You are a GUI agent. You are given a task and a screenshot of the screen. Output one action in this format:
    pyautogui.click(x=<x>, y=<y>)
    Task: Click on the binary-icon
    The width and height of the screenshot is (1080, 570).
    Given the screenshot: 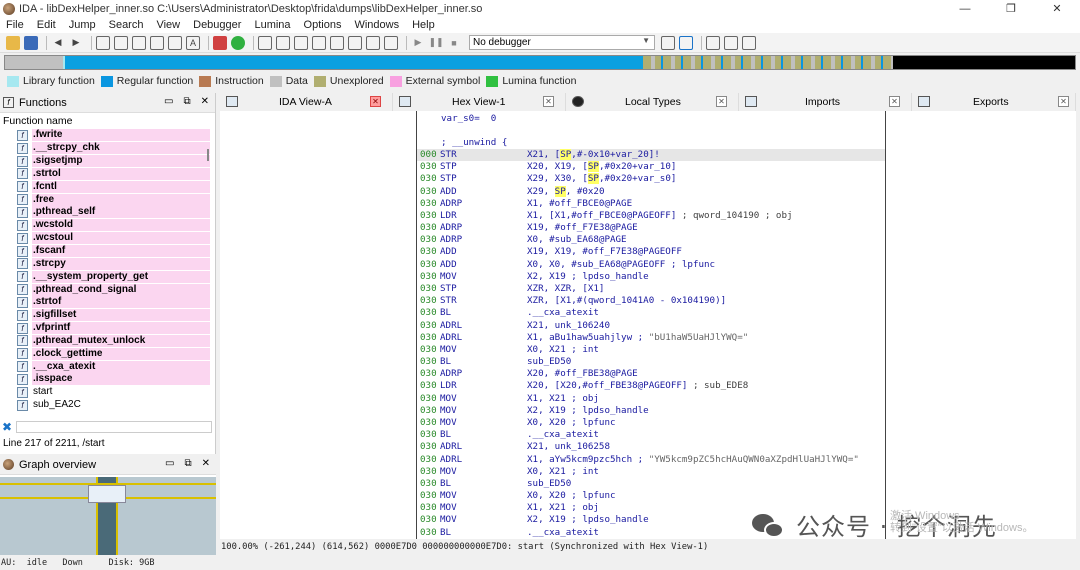 What is the action you would take?
    pyautogui.click(x=121, y=42)
    